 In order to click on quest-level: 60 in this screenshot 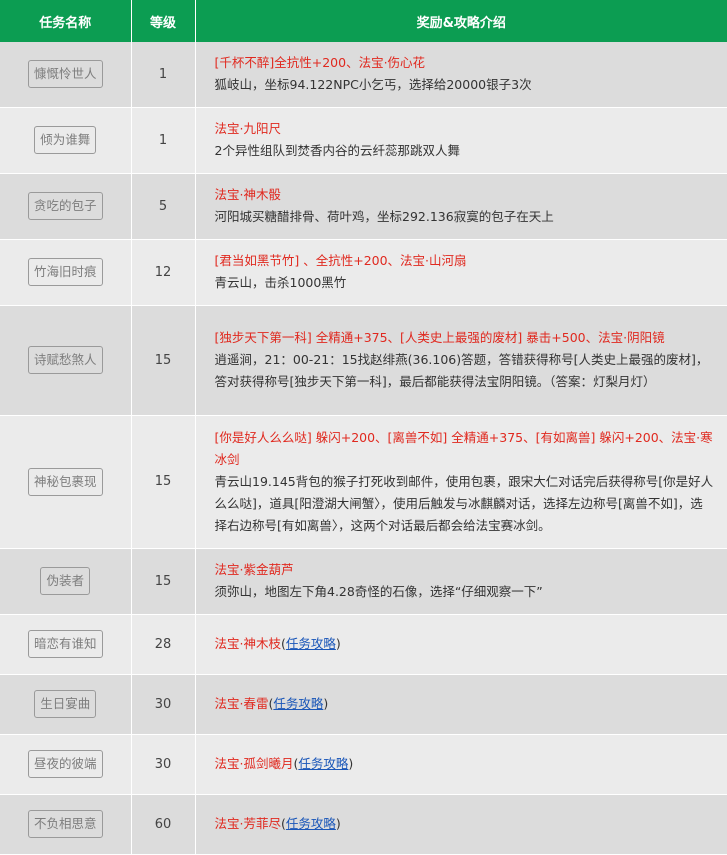, I will do `click(163, 824)`.